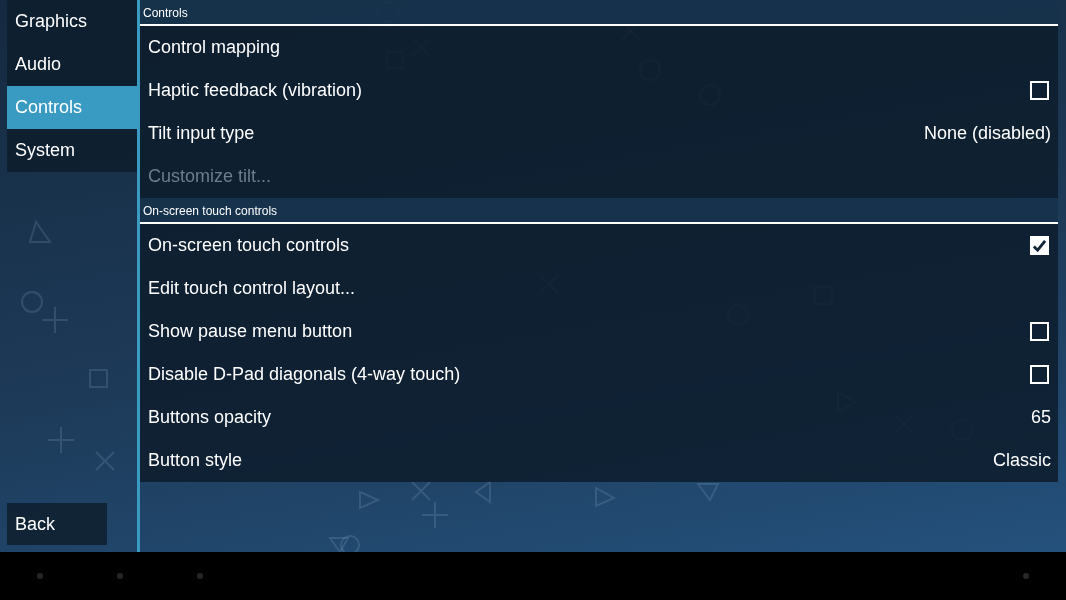  Describe the element at coordinates (1040, 417) in the screenshot. I see `setting-value: 65` at that location.